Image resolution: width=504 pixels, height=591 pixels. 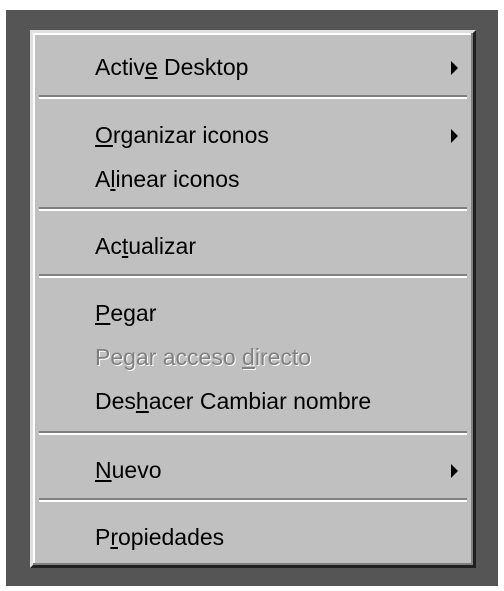 What do you see at coordinates (233, 401) in the screenshot?
I see `menu-item-label: Deshacer Cambiar nombre` at bounding box center [233, 401].